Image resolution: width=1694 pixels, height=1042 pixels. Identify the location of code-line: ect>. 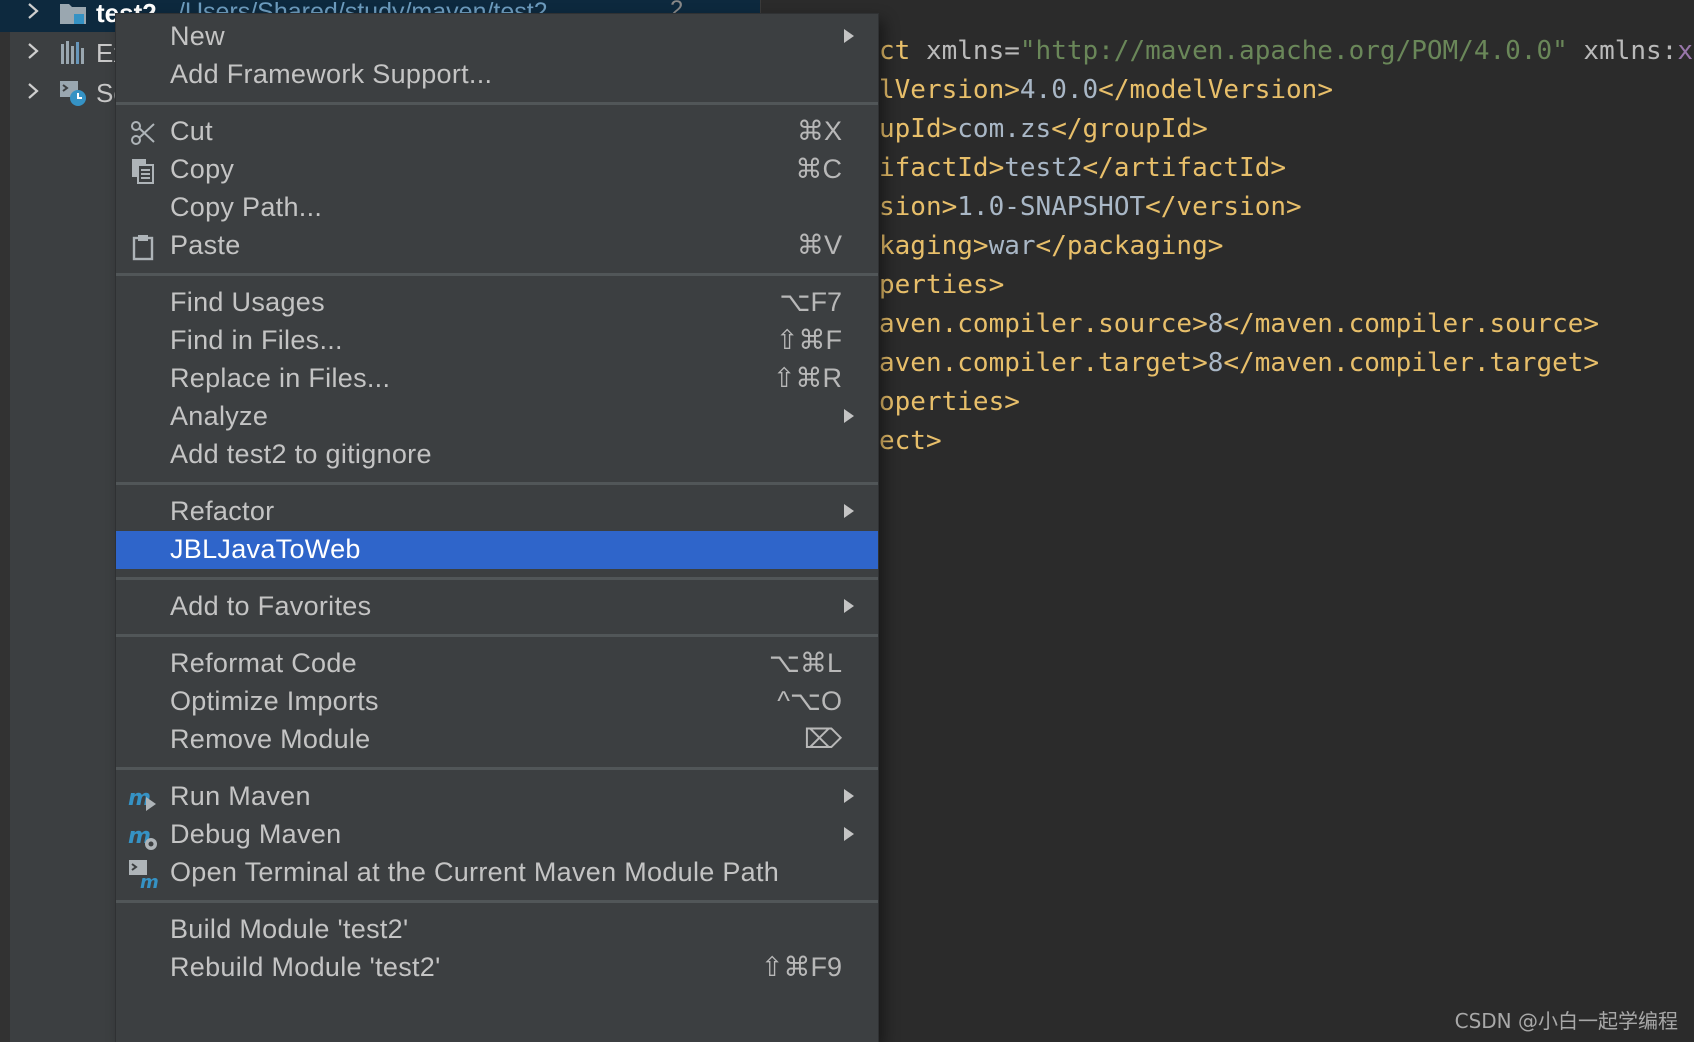
(910, 446).